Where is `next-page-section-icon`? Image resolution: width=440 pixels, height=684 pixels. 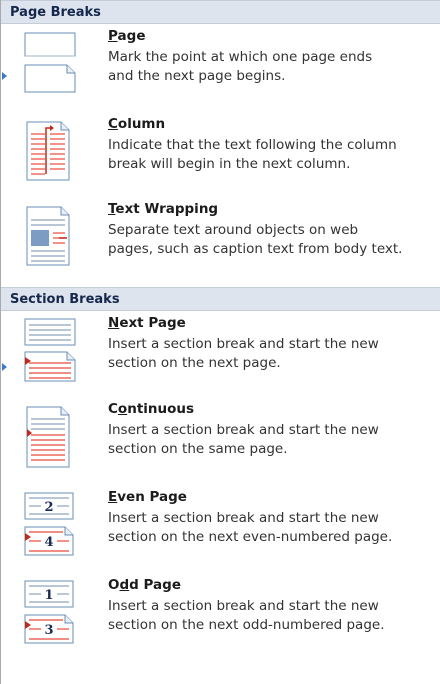 next-page-section-icon is located at coordinates (46, 350).